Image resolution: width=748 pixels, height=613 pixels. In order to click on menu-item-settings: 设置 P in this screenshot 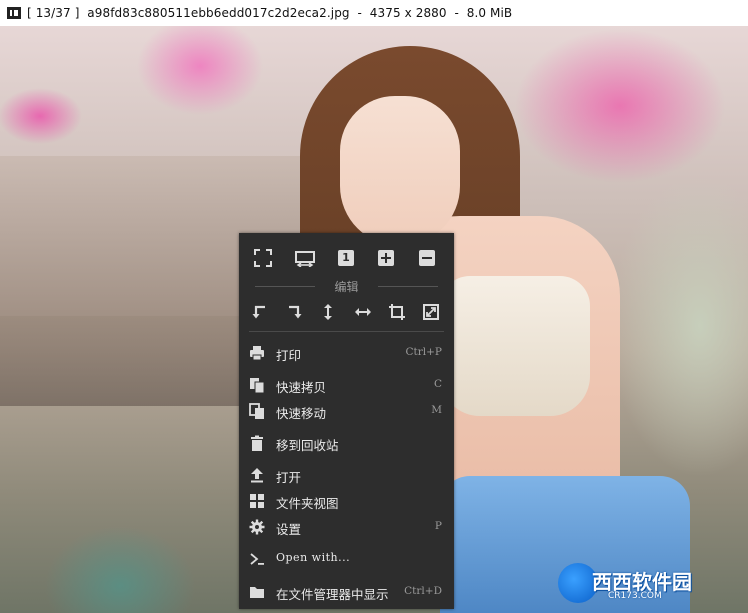, I will do `click(346, 527)`.